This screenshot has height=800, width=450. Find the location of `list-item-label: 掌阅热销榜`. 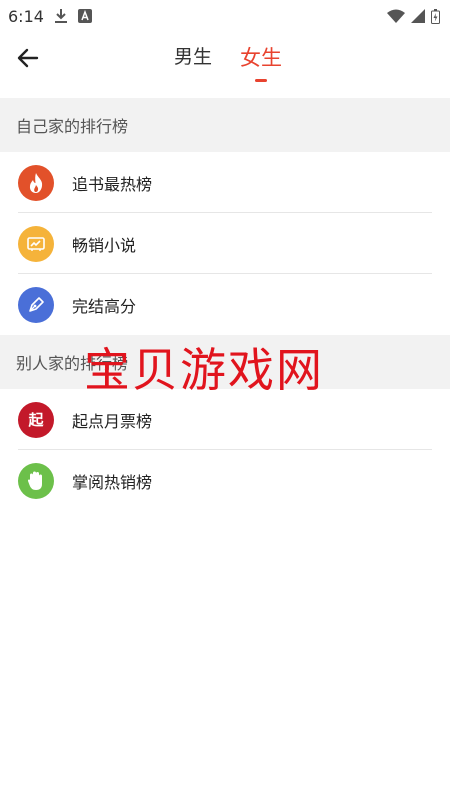

list-item-label: 掌阅热销榜 is located at coordinates (112, 482).